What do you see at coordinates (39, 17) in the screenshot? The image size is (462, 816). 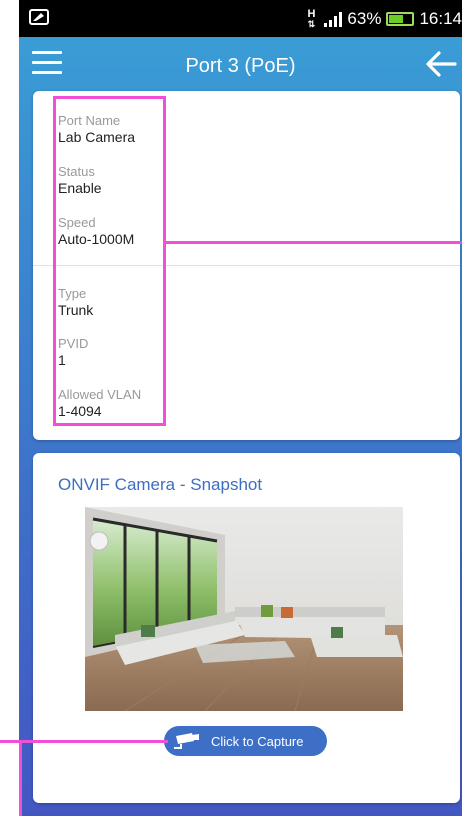 I see `notification-icon` at bounding box center [39, 17].